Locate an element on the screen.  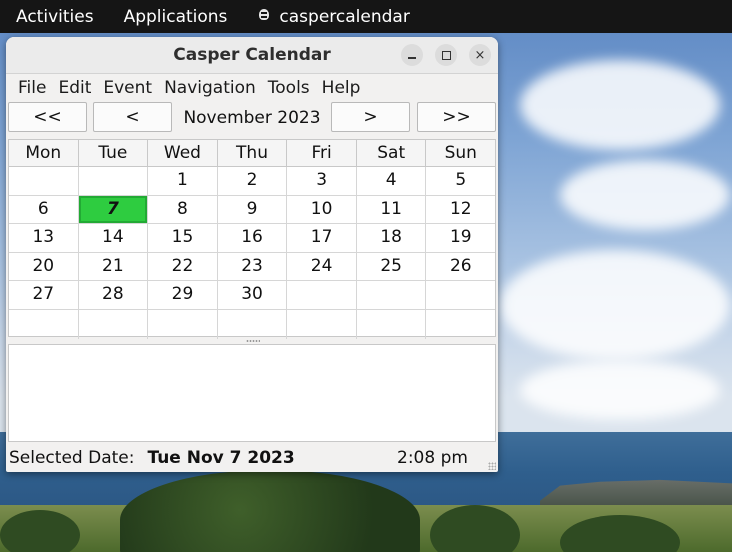
day-cell-9: 9 is located at coordinates (253, 209).